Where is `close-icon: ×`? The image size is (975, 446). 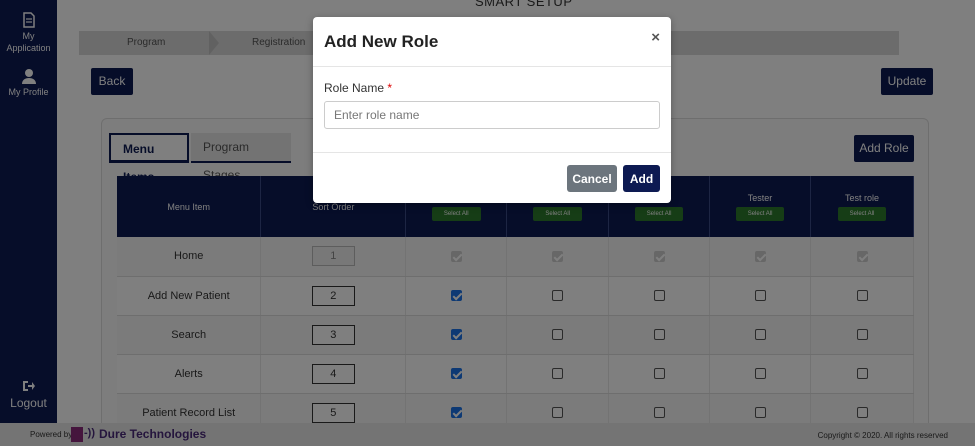 close-icon: × is located at coordinates (655, 37).